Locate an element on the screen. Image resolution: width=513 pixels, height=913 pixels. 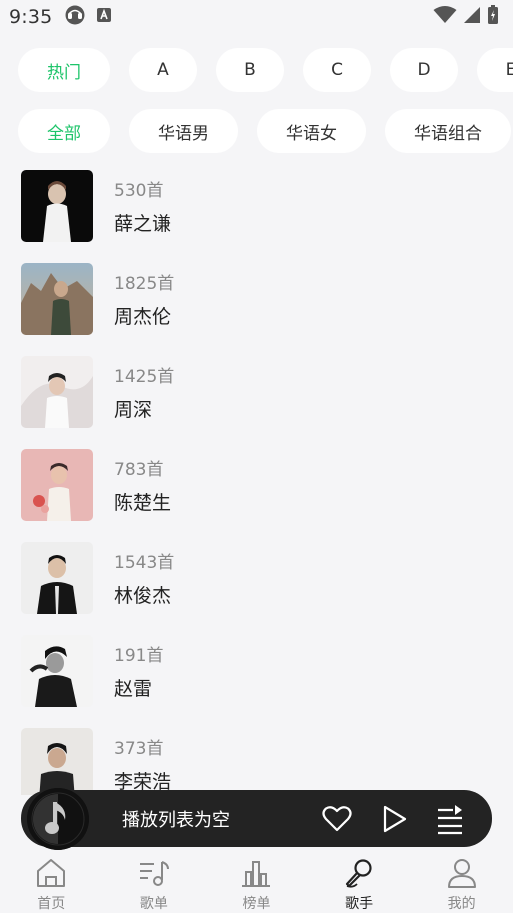
song-count: 783首 is located at coordinates (139, 470).